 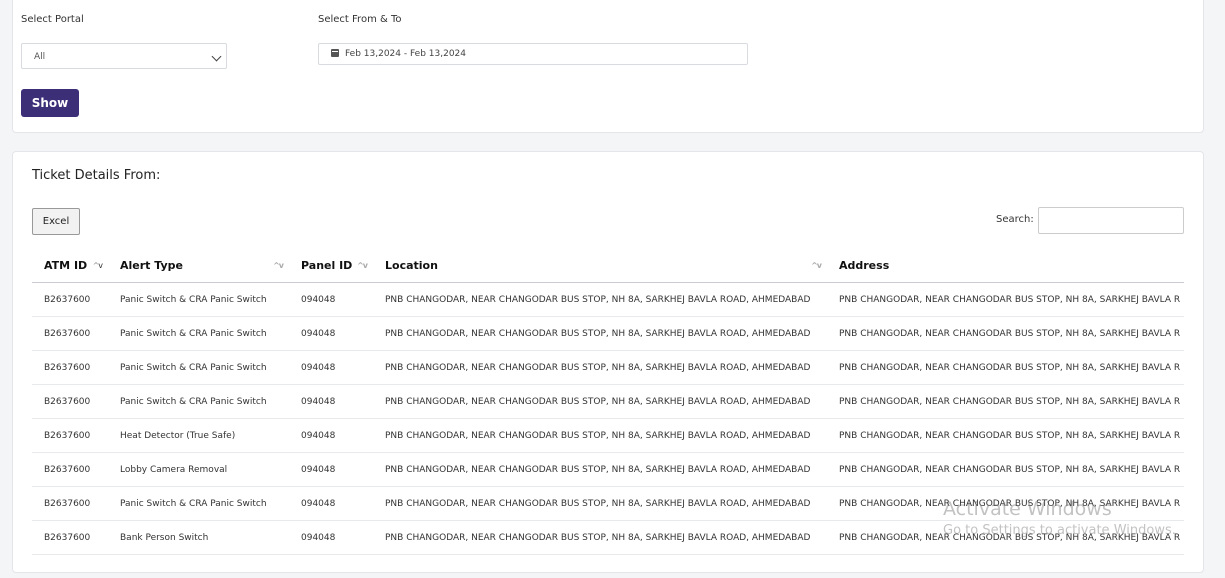 I want to click on ticket-details-title: Ticket Details From:, so click(x=96, y=175).